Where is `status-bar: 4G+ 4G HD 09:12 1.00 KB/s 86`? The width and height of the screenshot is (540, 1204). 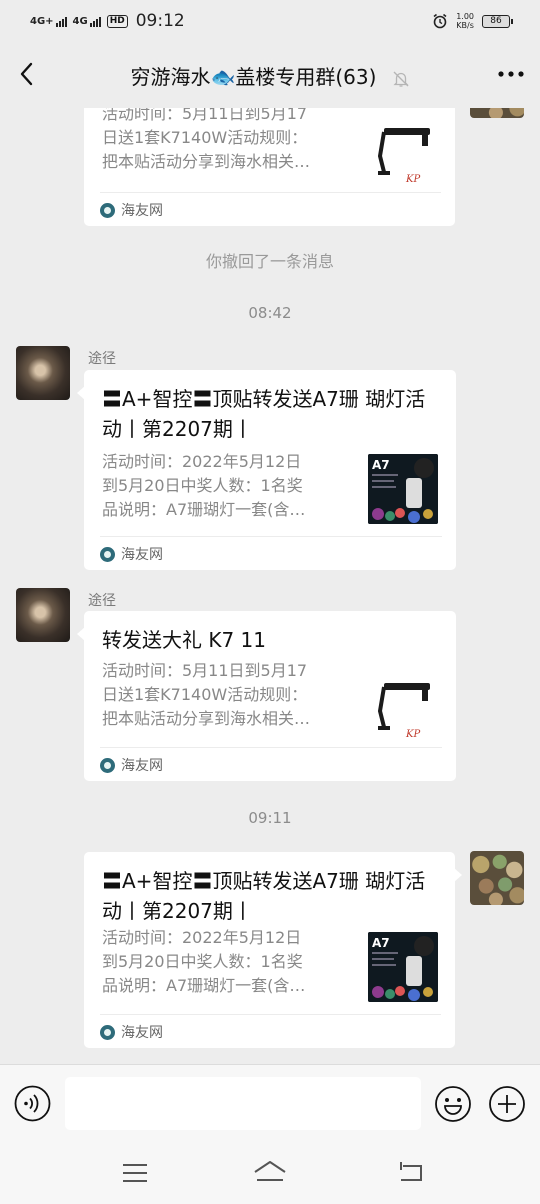
status-bar: 4G+ 4G HD 09:12 1.00 KB/s 86 is located at coordinates (270, 21).